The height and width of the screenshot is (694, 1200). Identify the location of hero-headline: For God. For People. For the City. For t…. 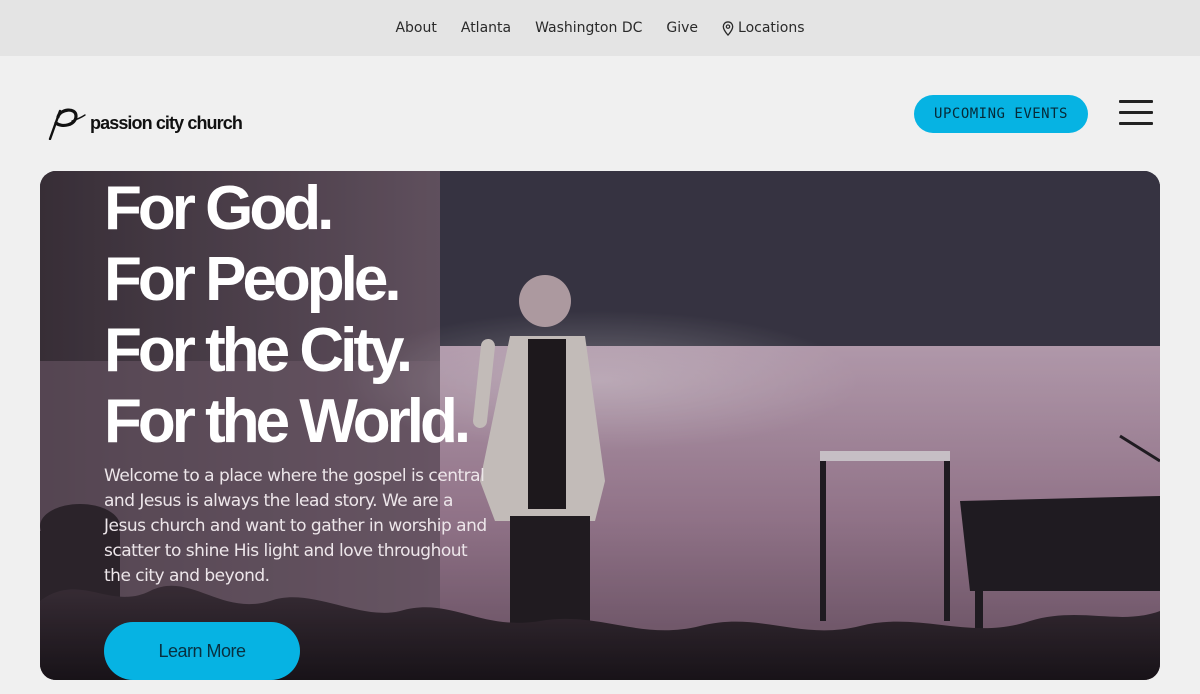
(287, 315).